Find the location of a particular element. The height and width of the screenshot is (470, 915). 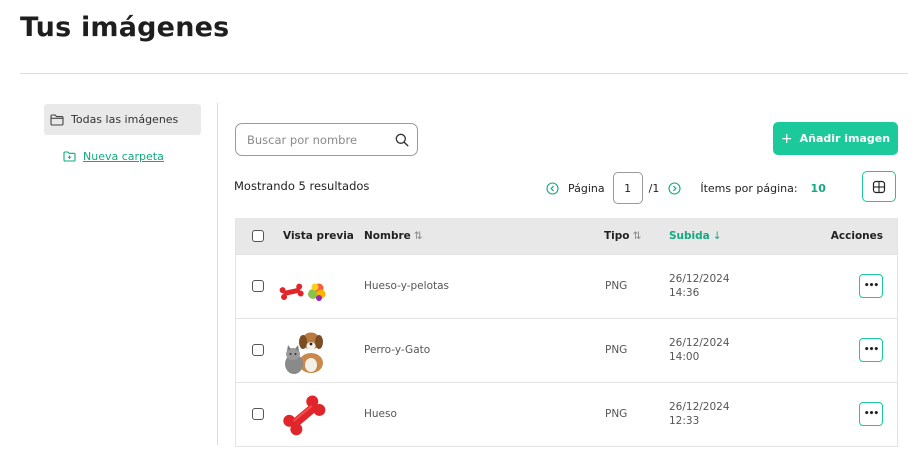

grid-view-button is located at coordinates (879, 186).